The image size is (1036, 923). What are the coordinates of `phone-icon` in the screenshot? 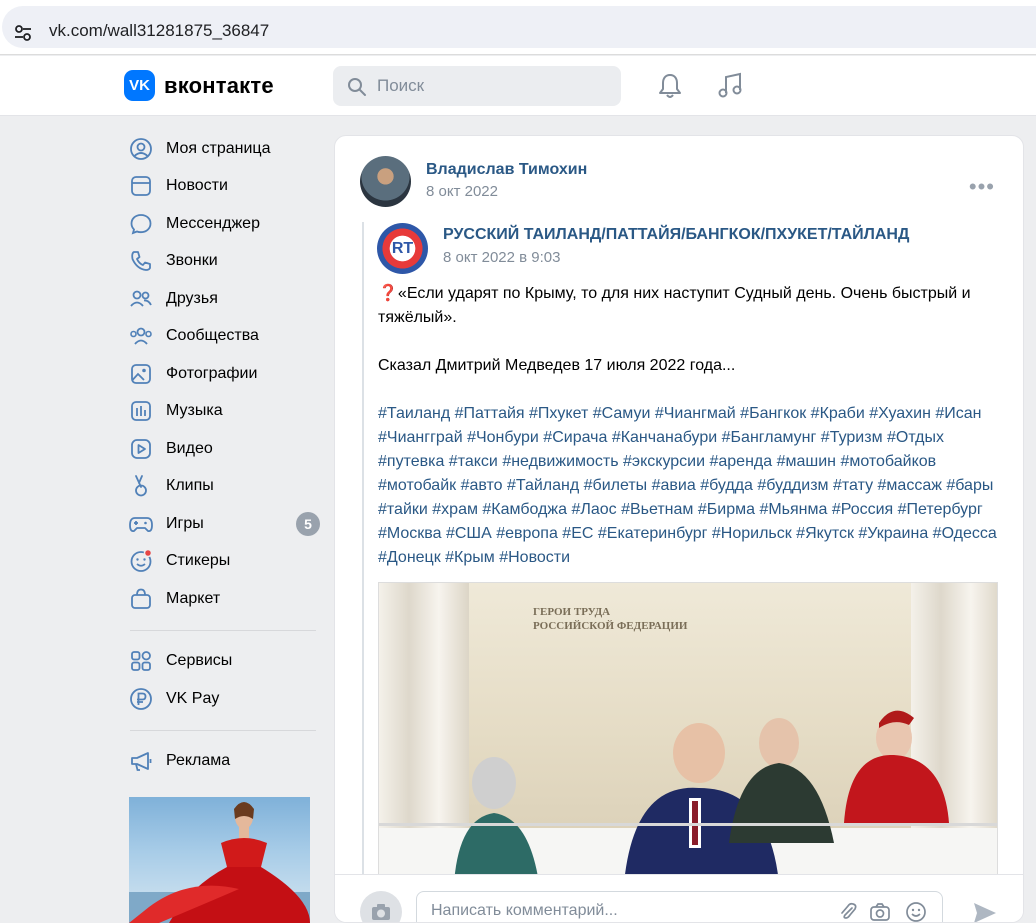 It's located at (141, 261).